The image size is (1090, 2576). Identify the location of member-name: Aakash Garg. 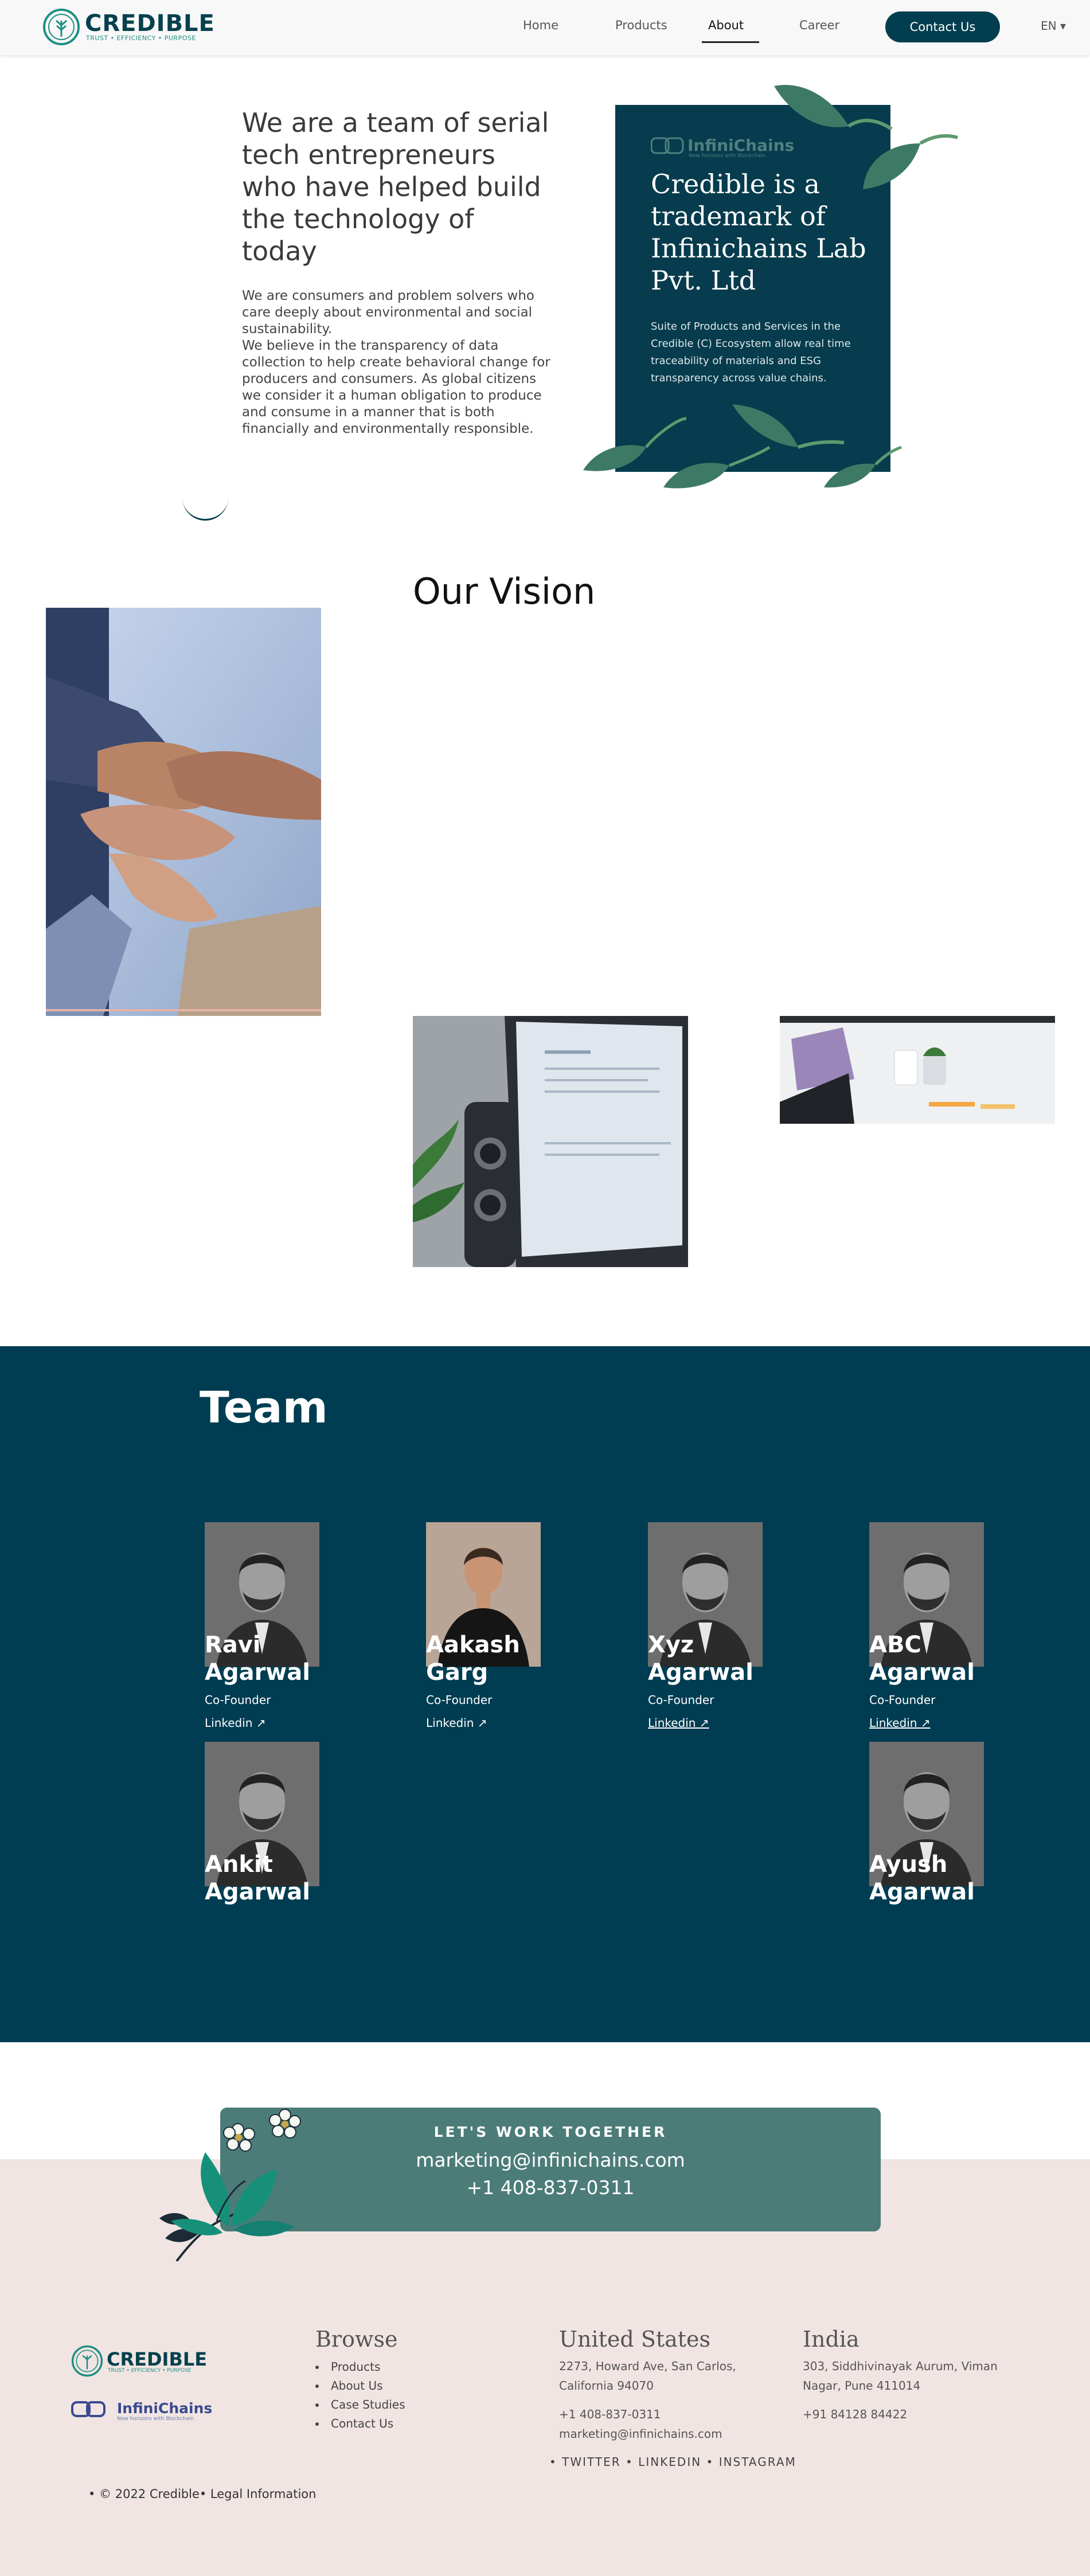
(473, 1659).